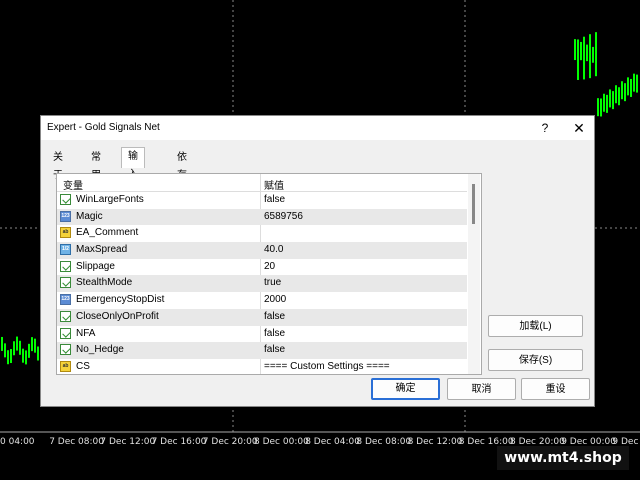  I want to click on scrollbar-thumb, so click(473, 204).